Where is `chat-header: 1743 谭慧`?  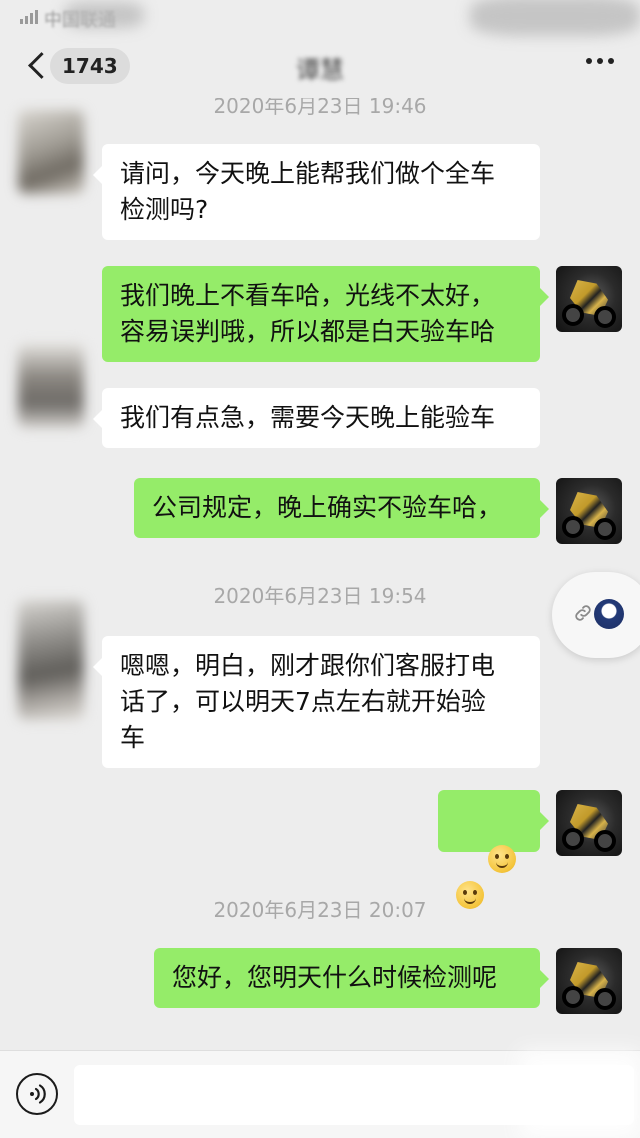 chat-header: 1743 谭慧 is located at coordinates (320, 66).